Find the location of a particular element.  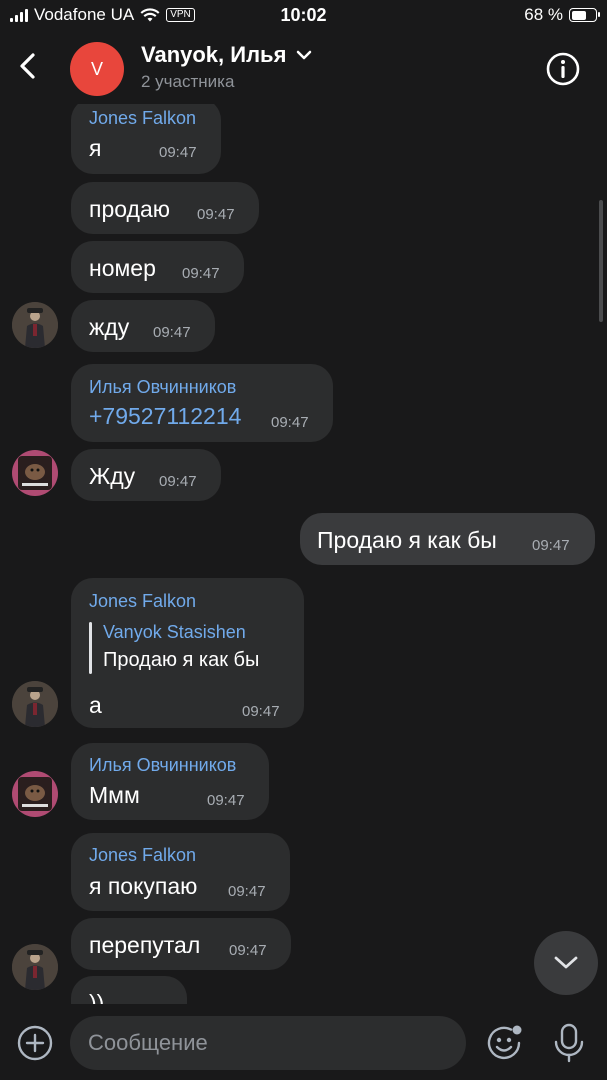

message-bubble: перепутал 09:47 is located at coordinates (181, 944).